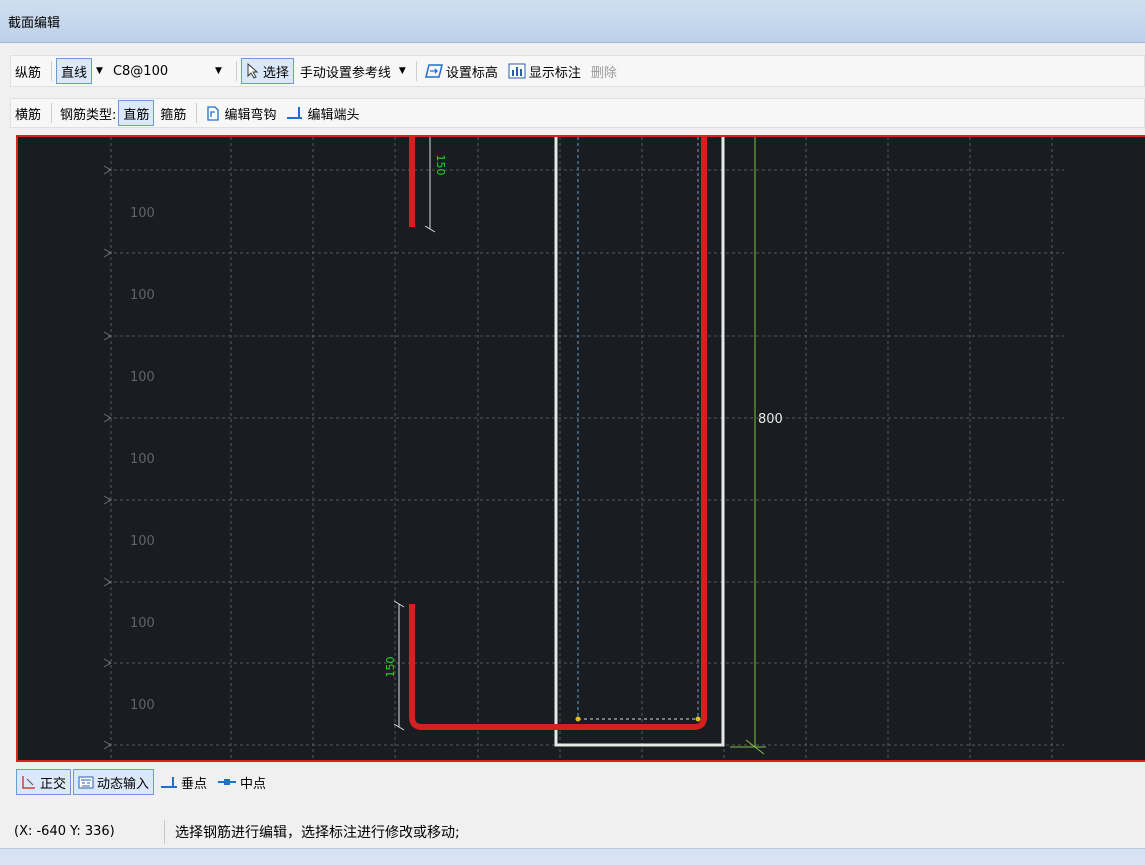  Describe the element at coordinates (53, 784) in the screenshot. I see `ortho-label: 正交` at that location.